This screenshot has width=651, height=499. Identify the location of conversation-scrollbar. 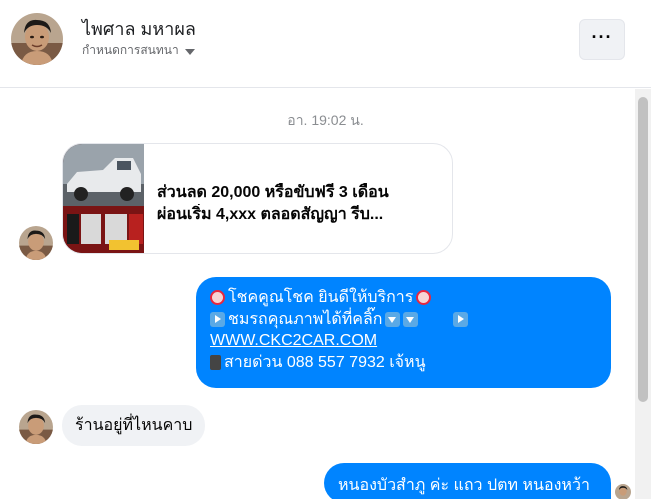
(643, 294).